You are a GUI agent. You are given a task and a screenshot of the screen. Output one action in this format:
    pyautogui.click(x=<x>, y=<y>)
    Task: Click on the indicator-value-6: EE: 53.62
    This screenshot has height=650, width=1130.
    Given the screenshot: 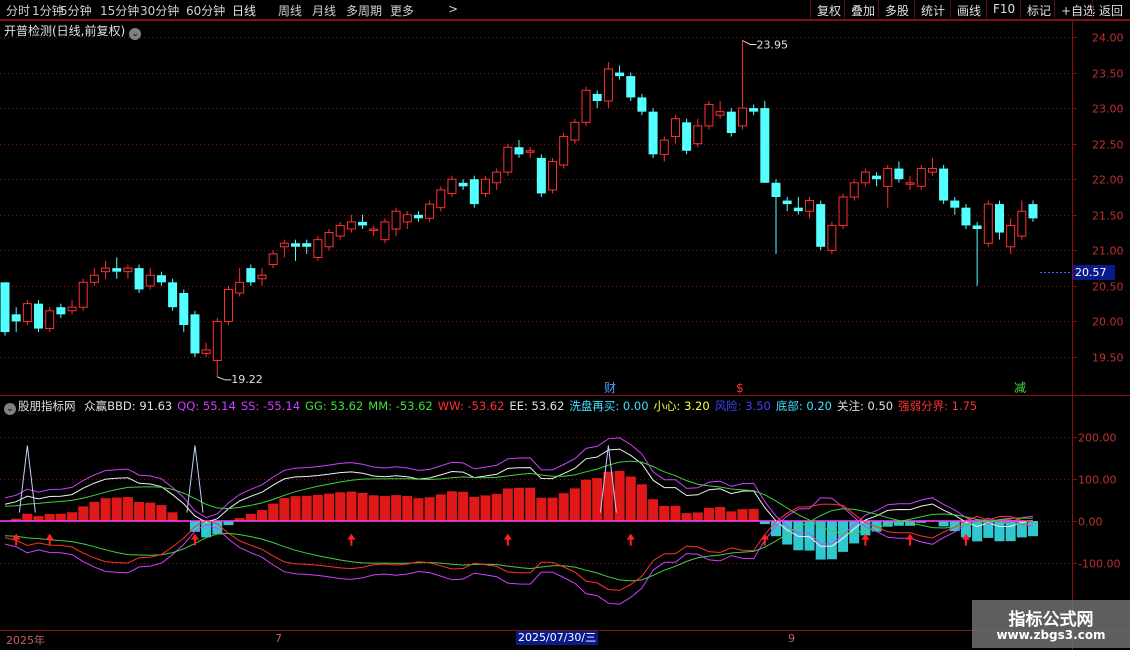 What is the action you would take?
    pyautogui.click(x=537, y=406)
    